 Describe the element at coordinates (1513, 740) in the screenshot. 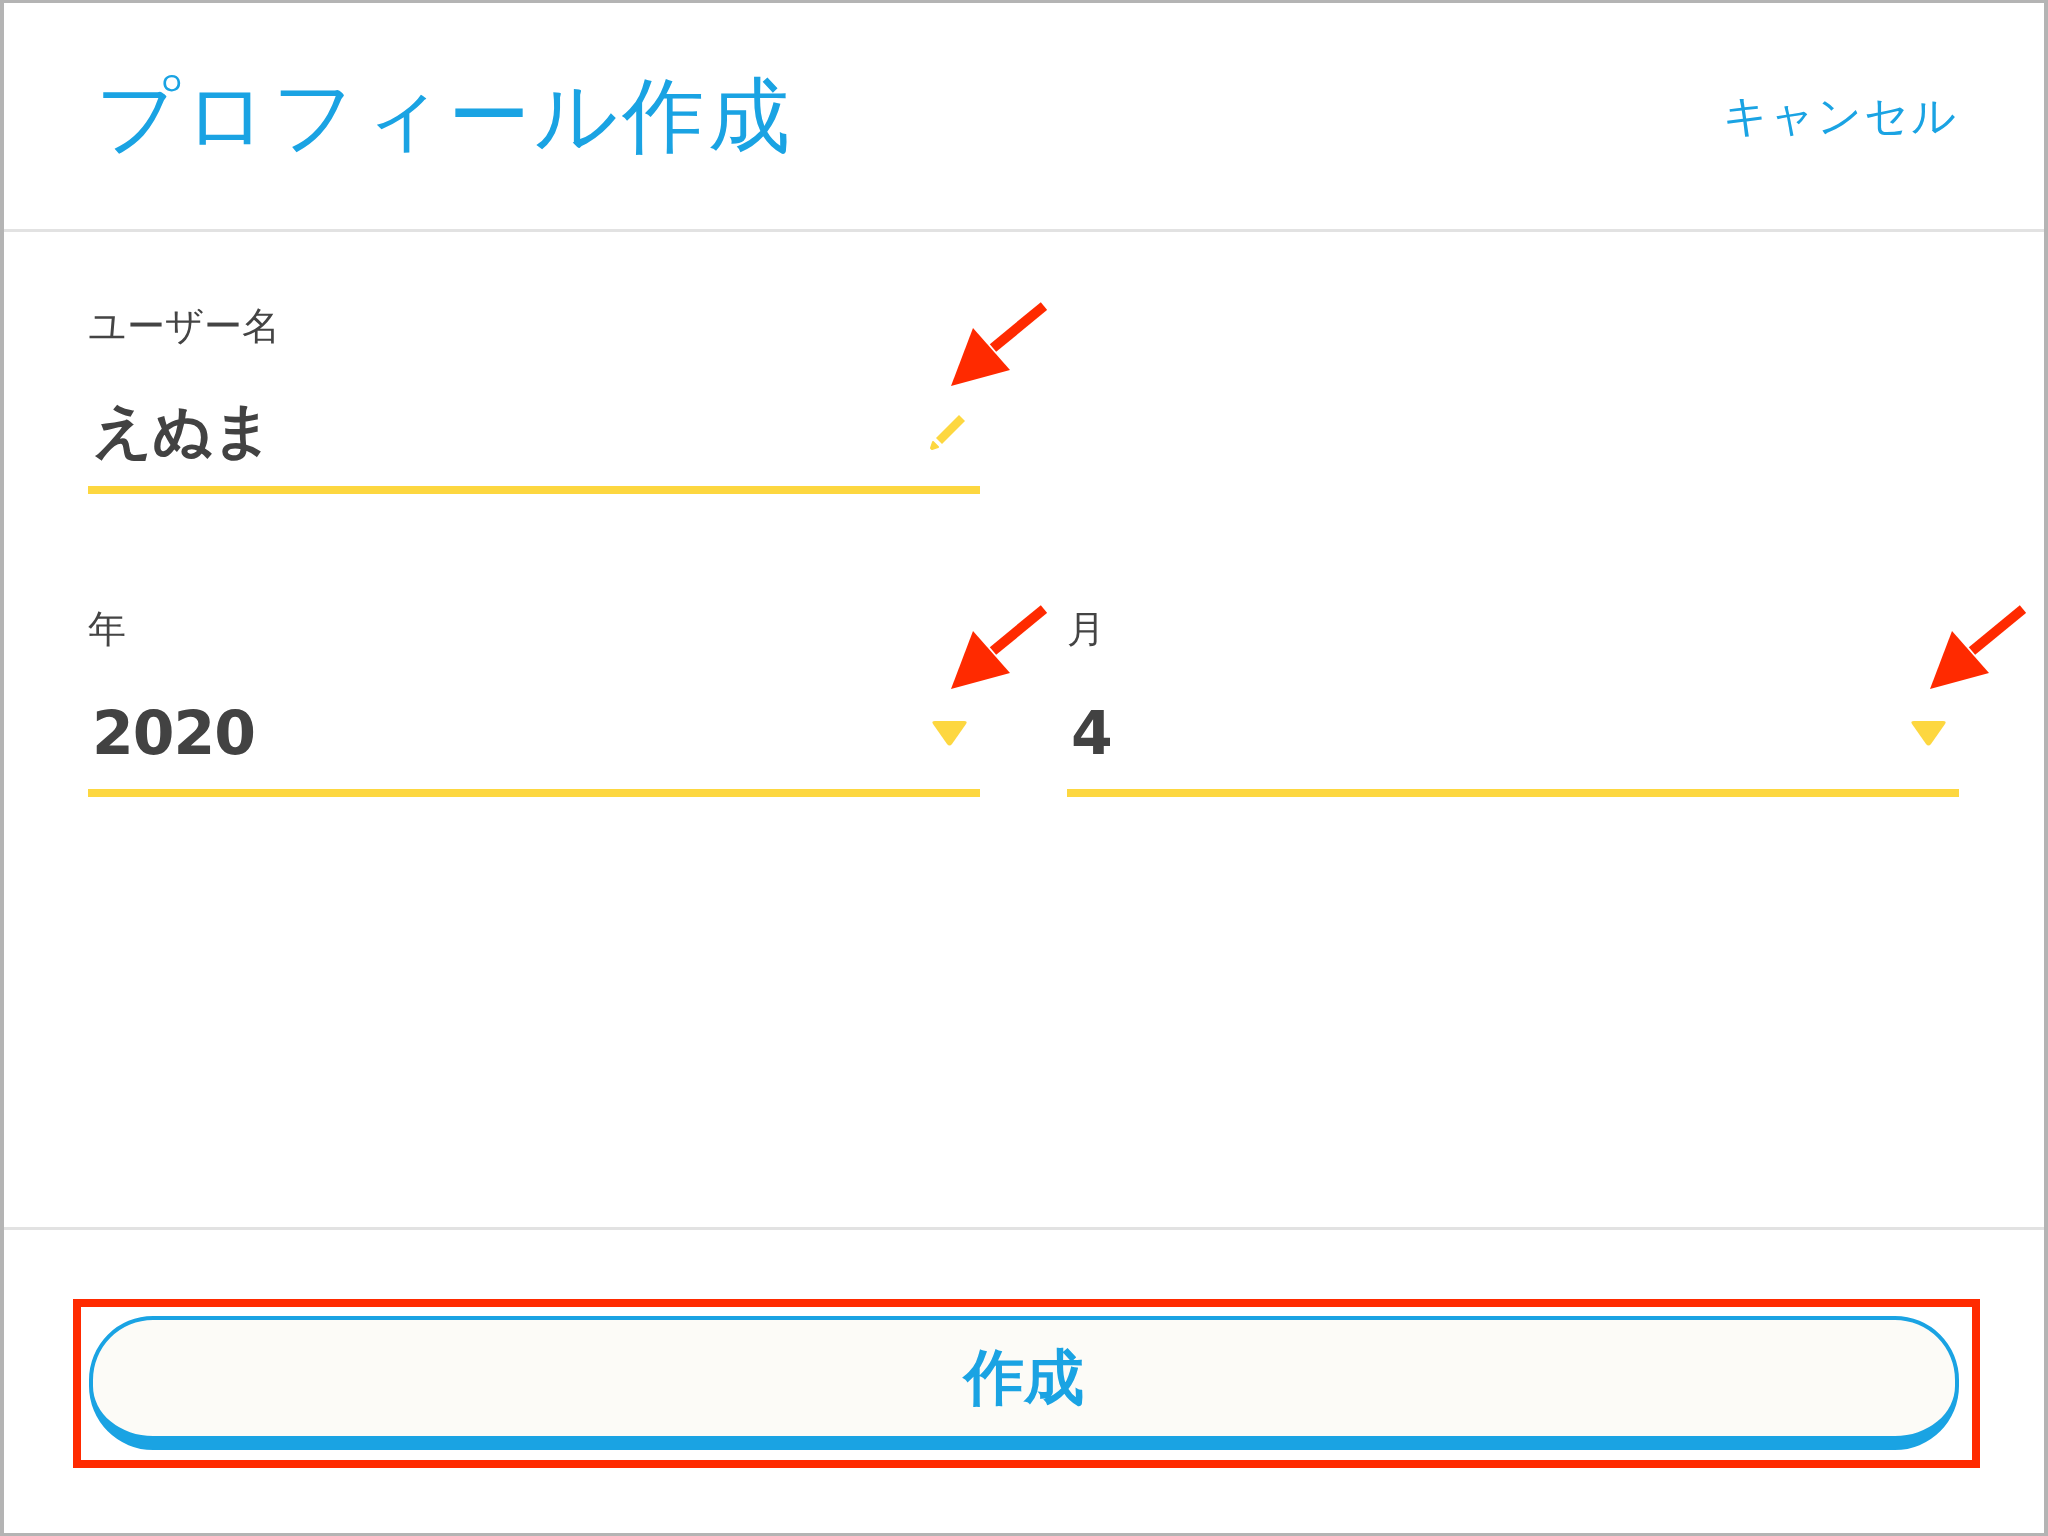

I see `dropdown-field: 4` at that location.